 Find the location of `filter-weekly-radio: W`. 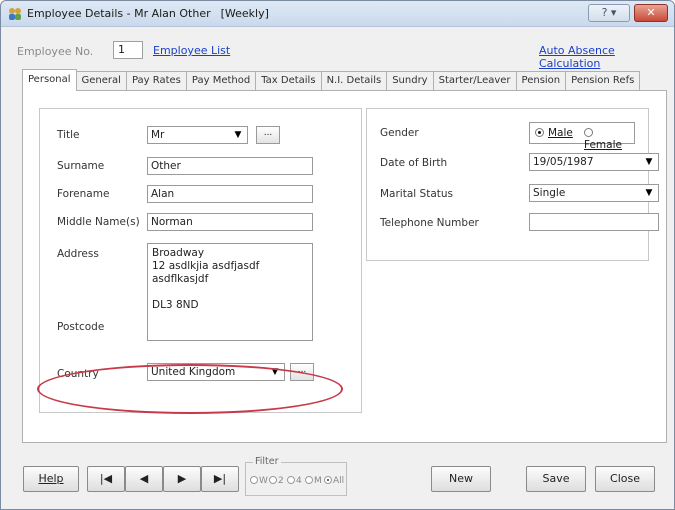

filter-weekly-radio: W is located at coordinates (259, 481).